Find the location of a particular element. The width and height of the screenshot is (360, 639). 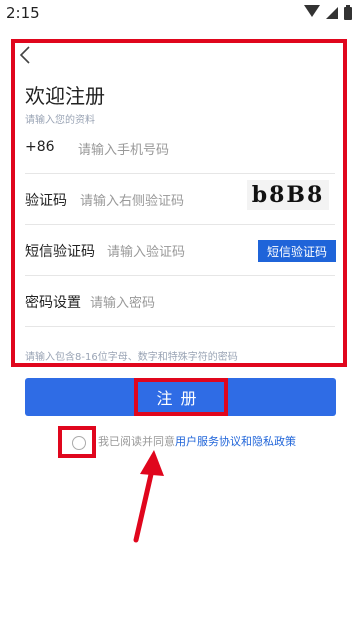

agreement-and: 和 is located at coordinates (246, 441).